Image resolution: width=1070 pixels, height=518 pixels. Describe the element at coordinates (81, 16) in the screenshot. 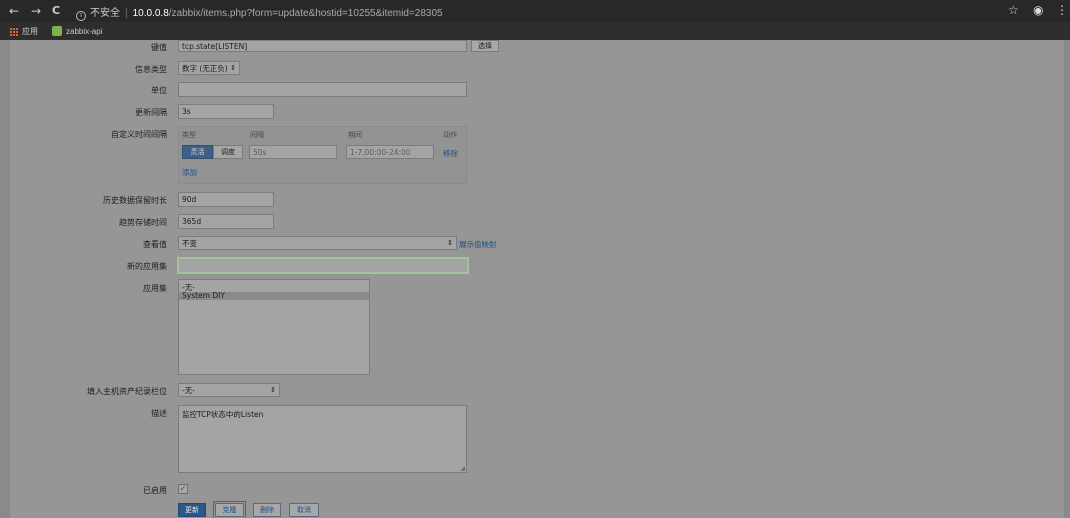

I see `info-icon: i` at that location.